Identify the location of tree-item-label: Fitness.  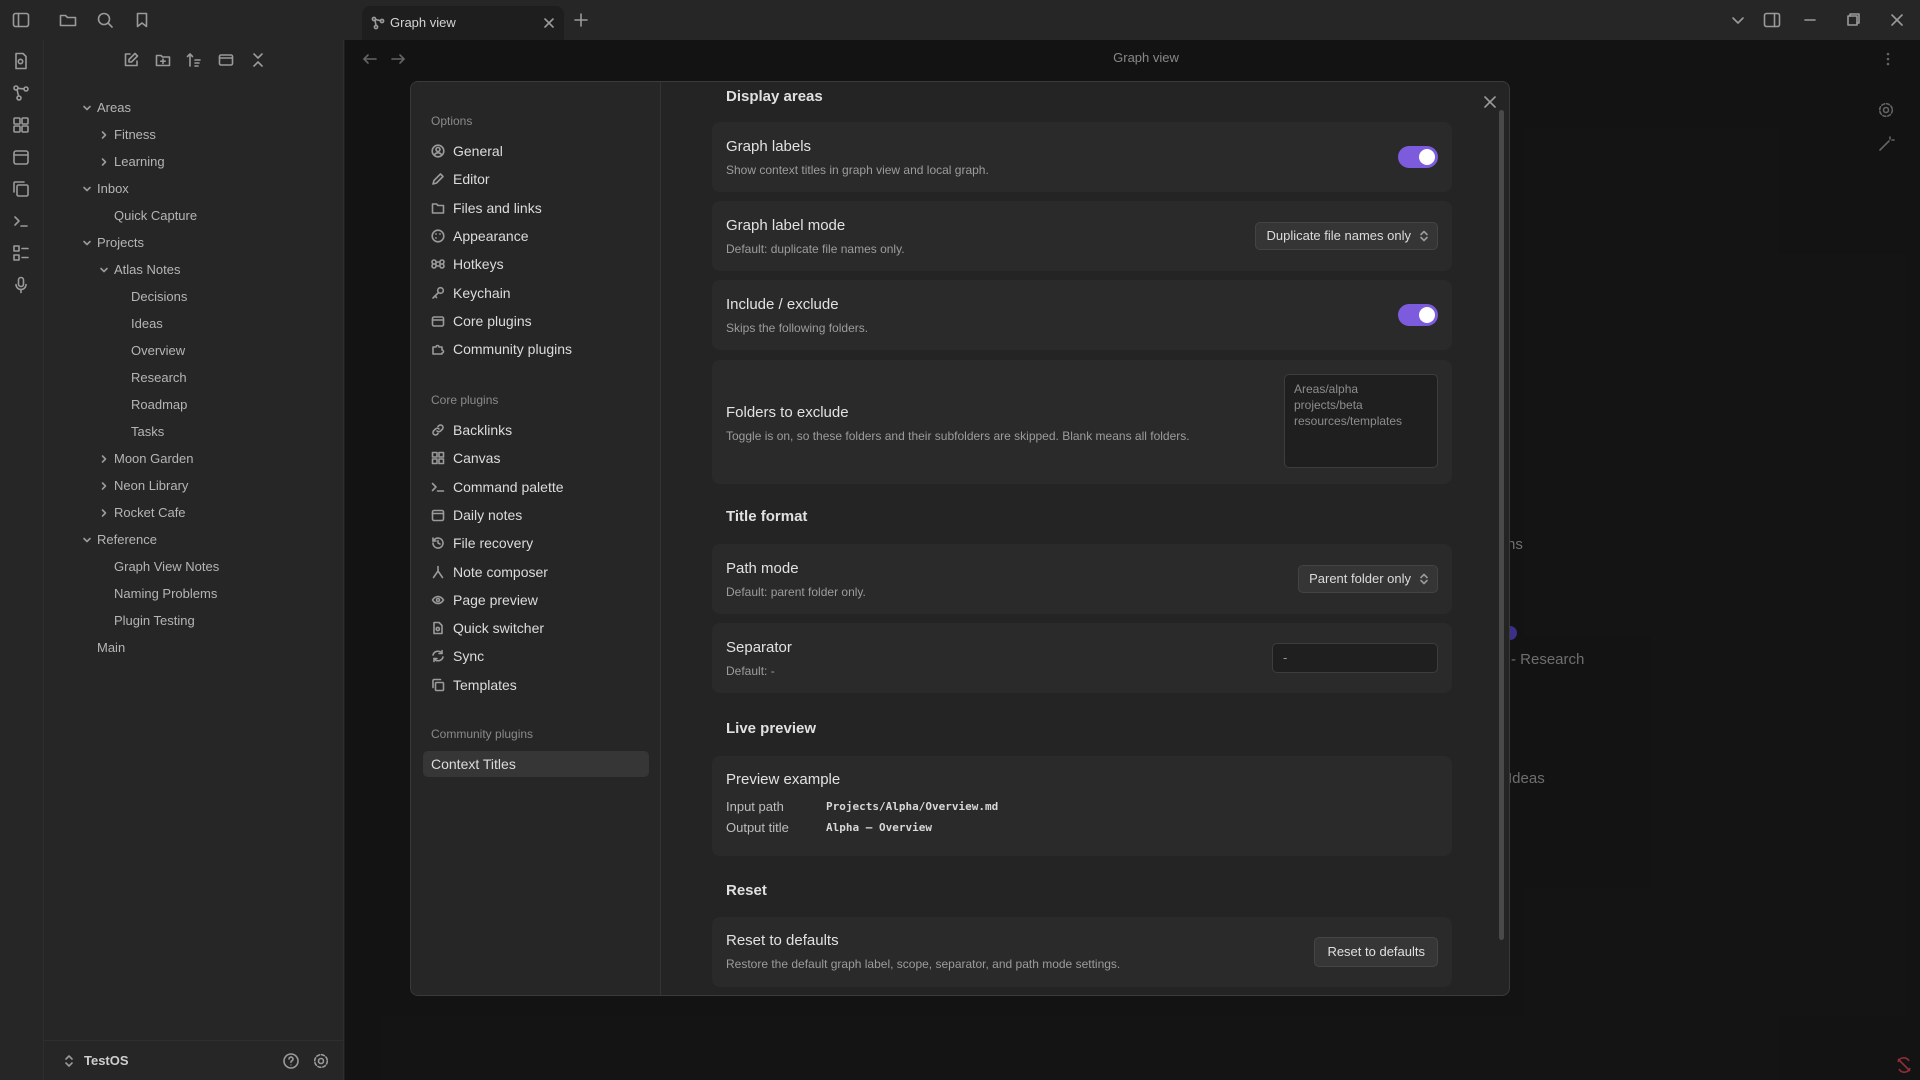
(135, 134).